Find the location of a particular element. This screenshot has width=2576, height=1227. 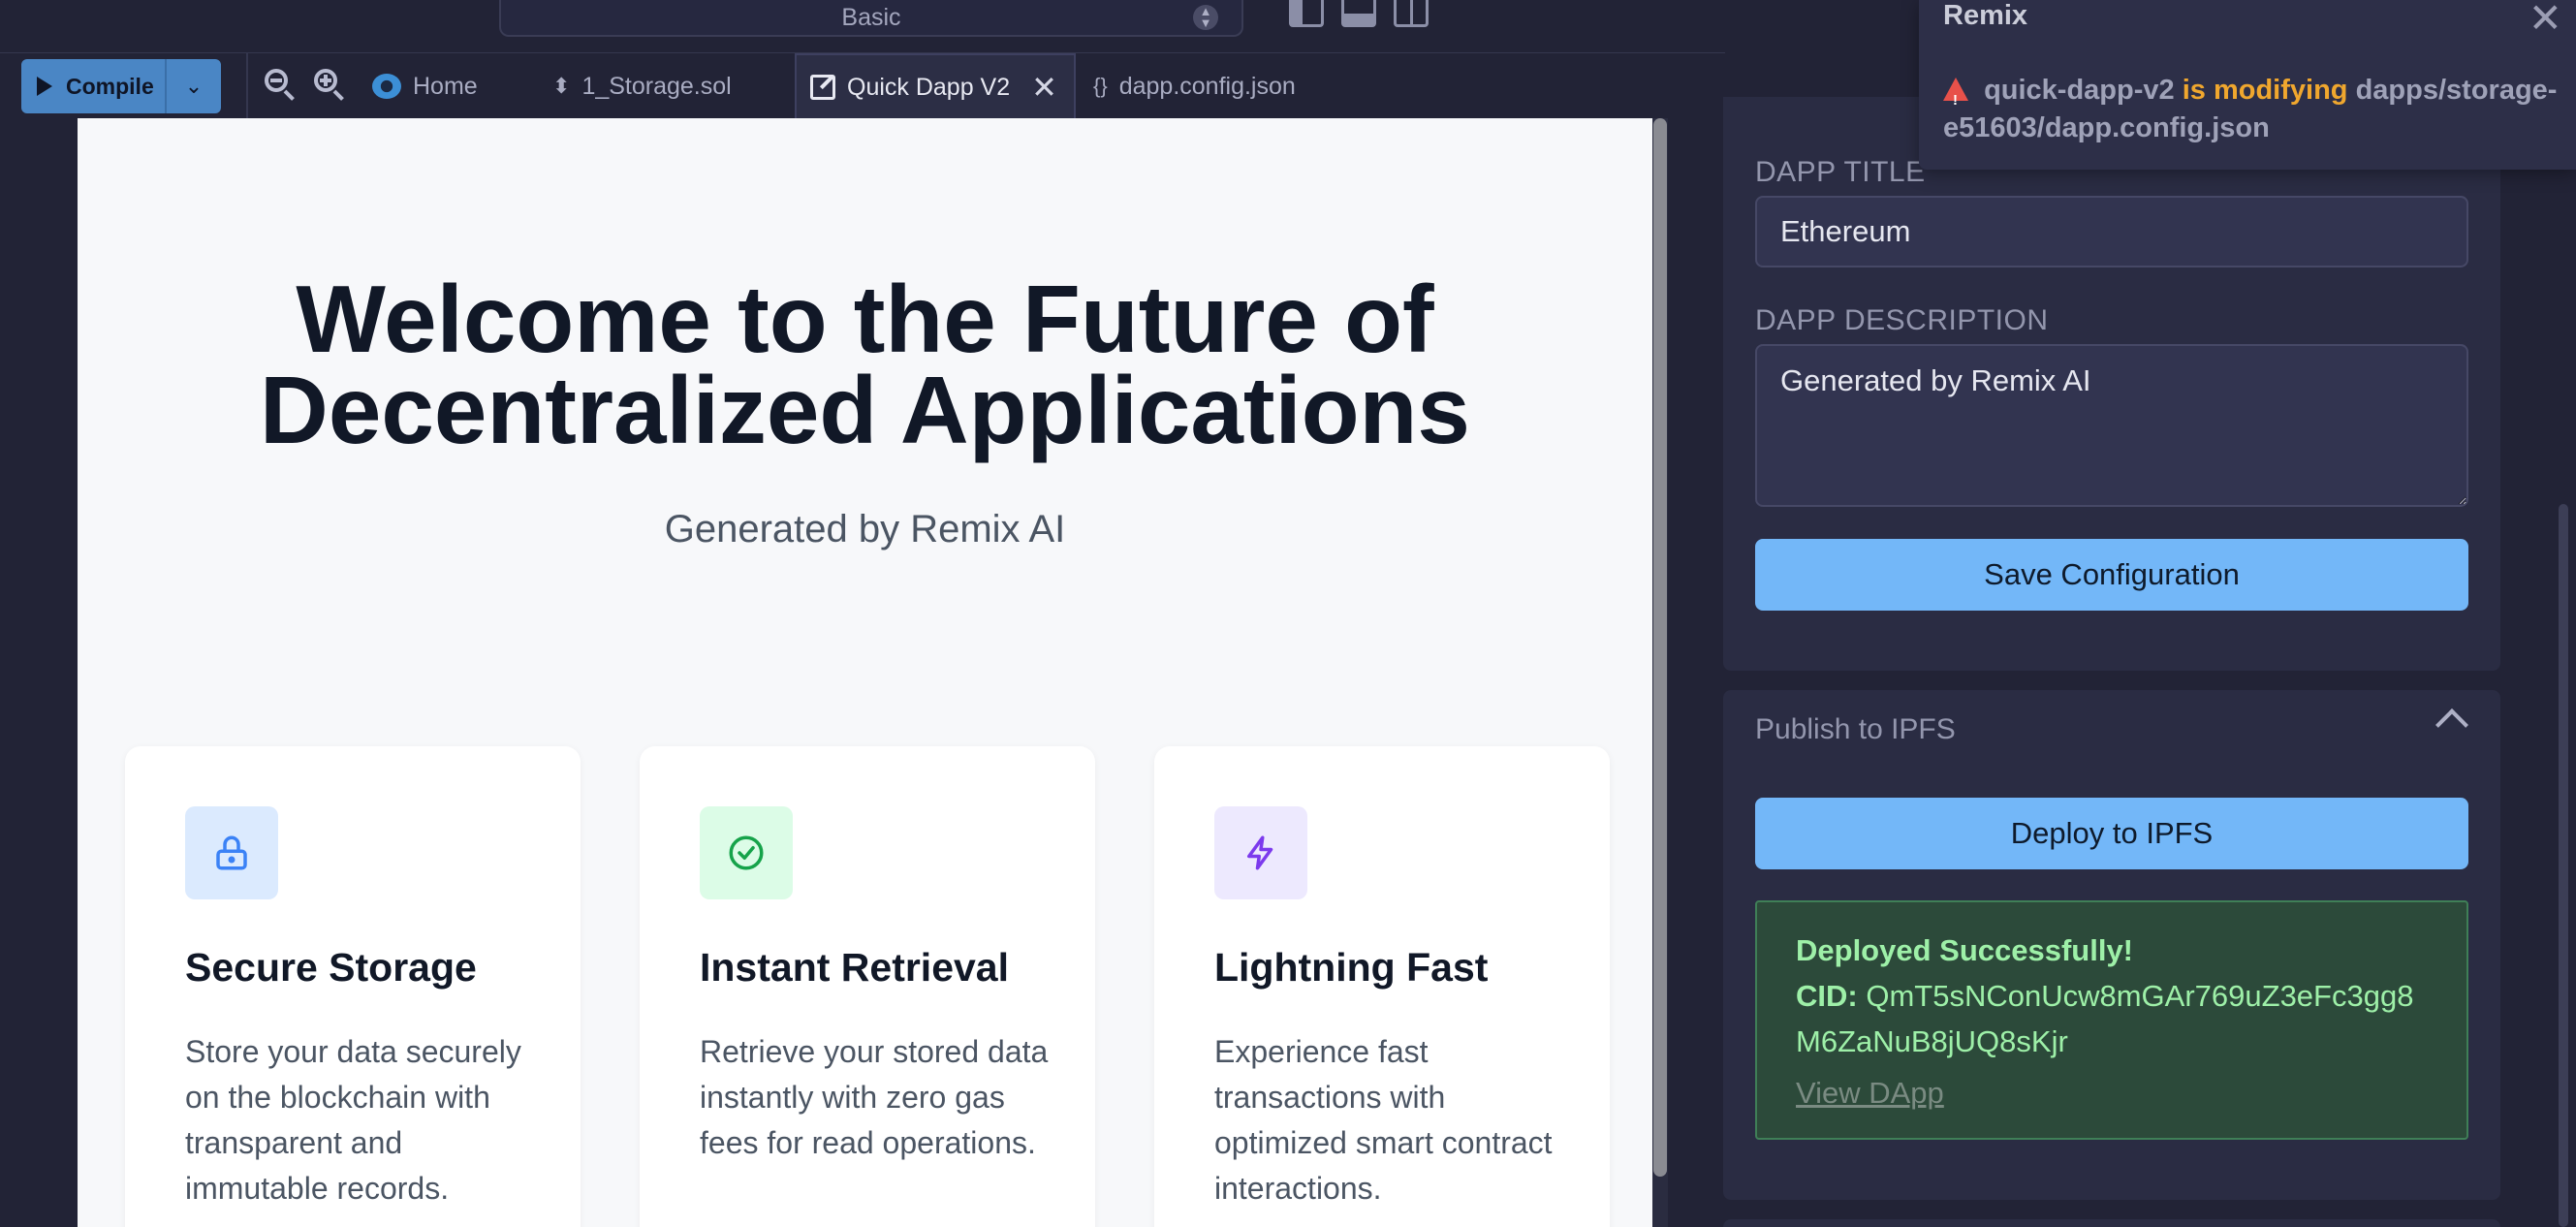

tab-quick-dapp-v2: Quick Dapp V2 ✕ is located at coordinates (935, 86).